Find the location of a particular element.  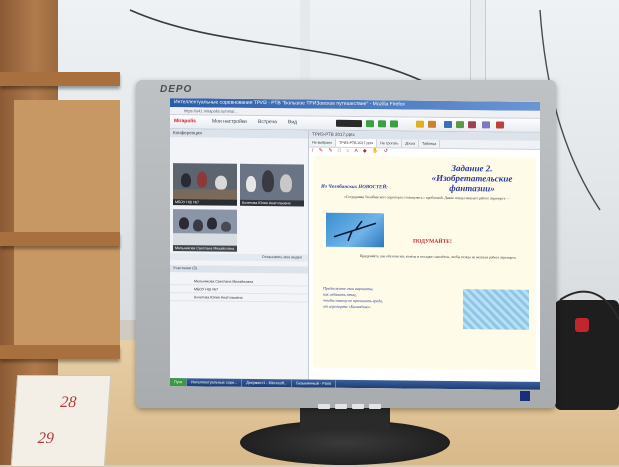

pane-title: Конференция is located at coordinates (239, 134).